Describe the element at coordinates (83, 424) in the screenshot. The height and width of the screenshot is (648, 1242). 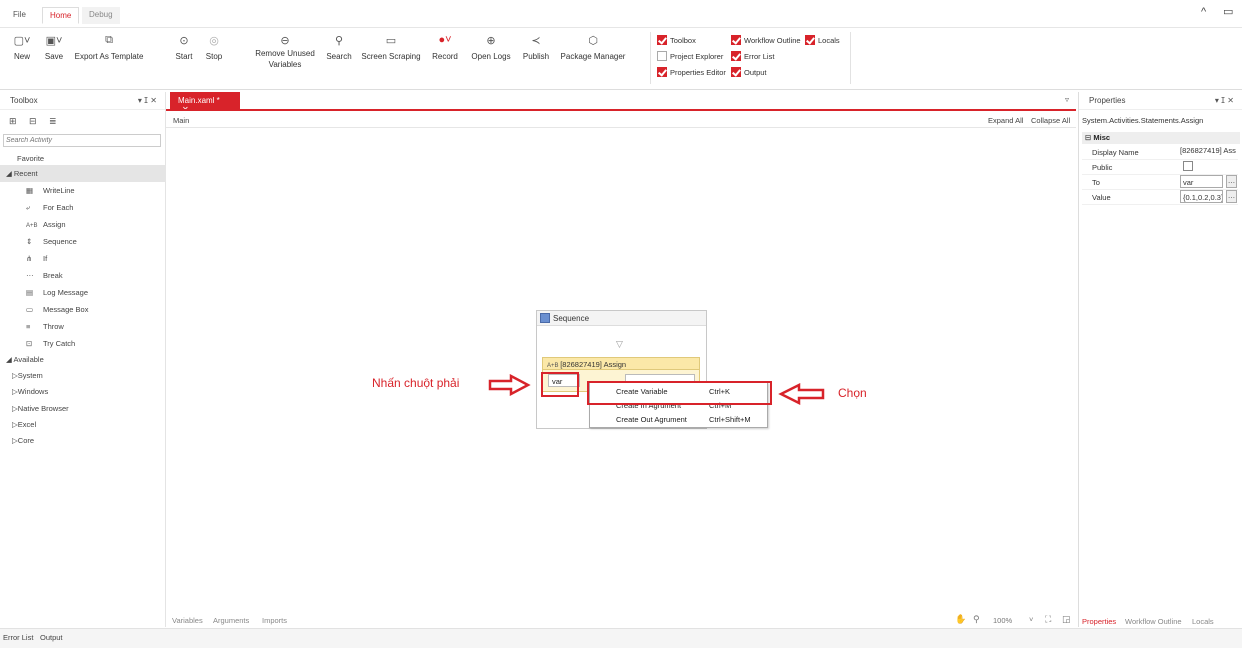
I see `toolbox-group-excel: ▷Excel` at that location.